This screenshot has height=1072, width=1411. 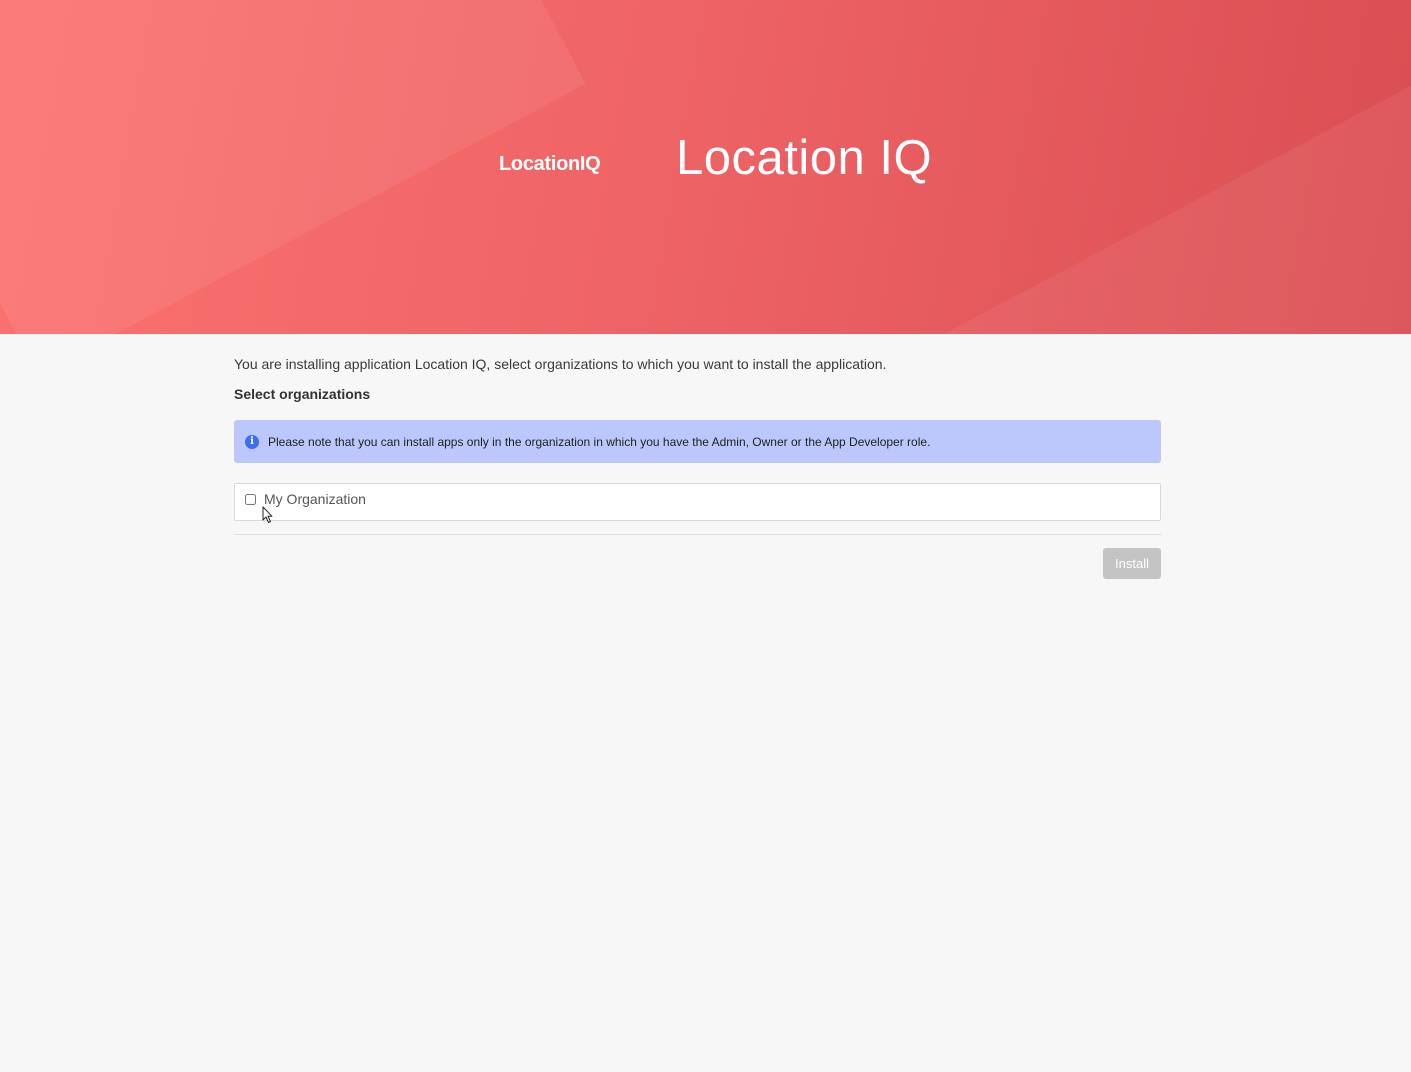 I want to click on app-title: Location IQ, so click(x=804, y=158).